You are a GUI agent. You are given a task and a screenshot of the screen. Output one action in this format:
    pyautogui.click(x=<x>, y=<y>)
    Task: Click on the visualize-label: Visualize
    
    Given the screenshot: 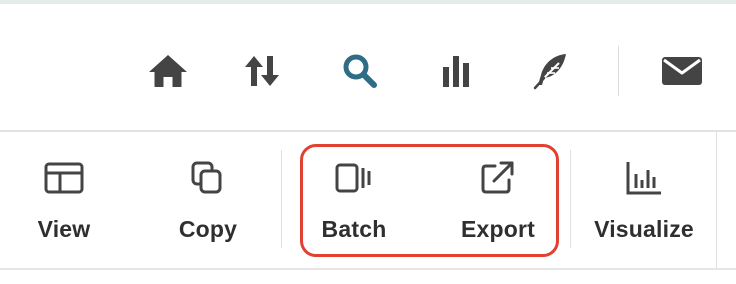 What is the action you would take?
    pyautogui.click(x=644, y=229)
    